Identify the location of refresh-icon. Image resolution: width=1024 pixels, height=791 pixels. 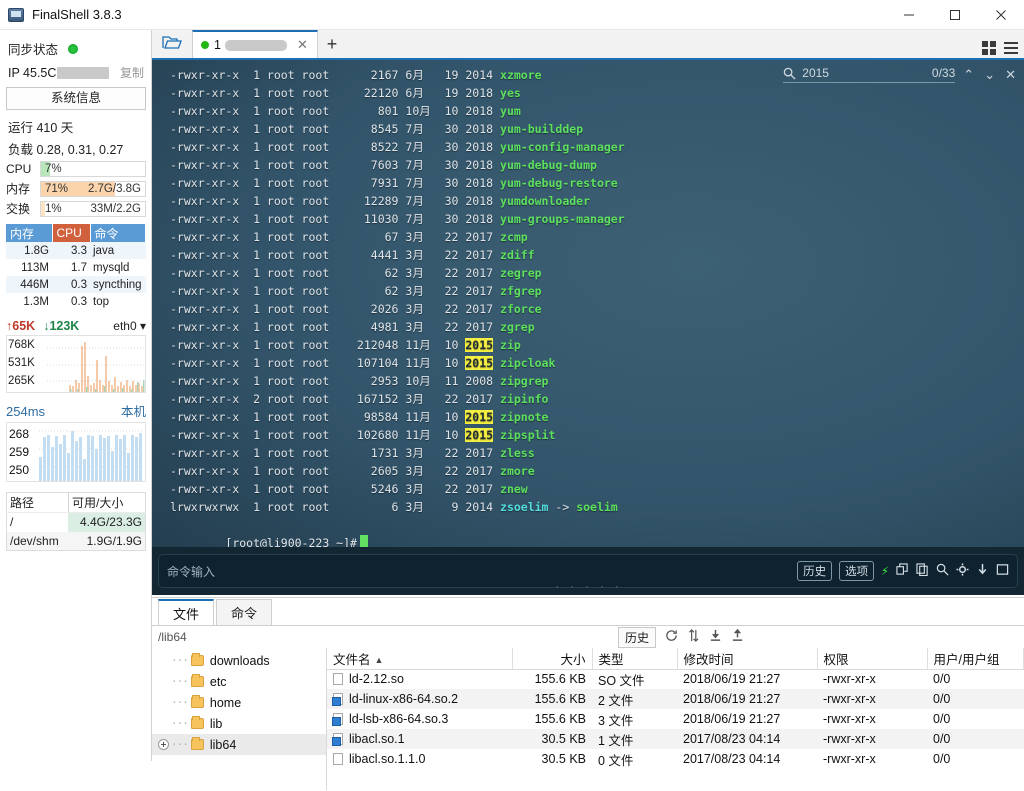
(671, 637).